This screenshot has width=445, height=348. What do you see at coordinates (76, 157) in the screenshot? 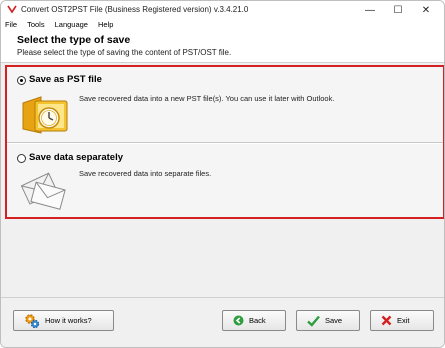
I see `option-save-separately-label: Save data separately` at bounding box center [76, 157].